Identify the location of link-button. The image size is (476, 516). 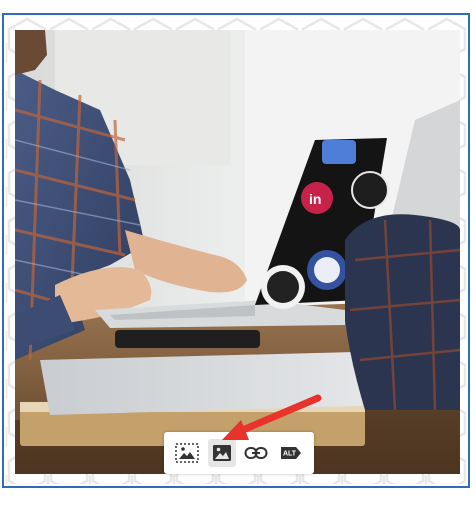
(256, 453).